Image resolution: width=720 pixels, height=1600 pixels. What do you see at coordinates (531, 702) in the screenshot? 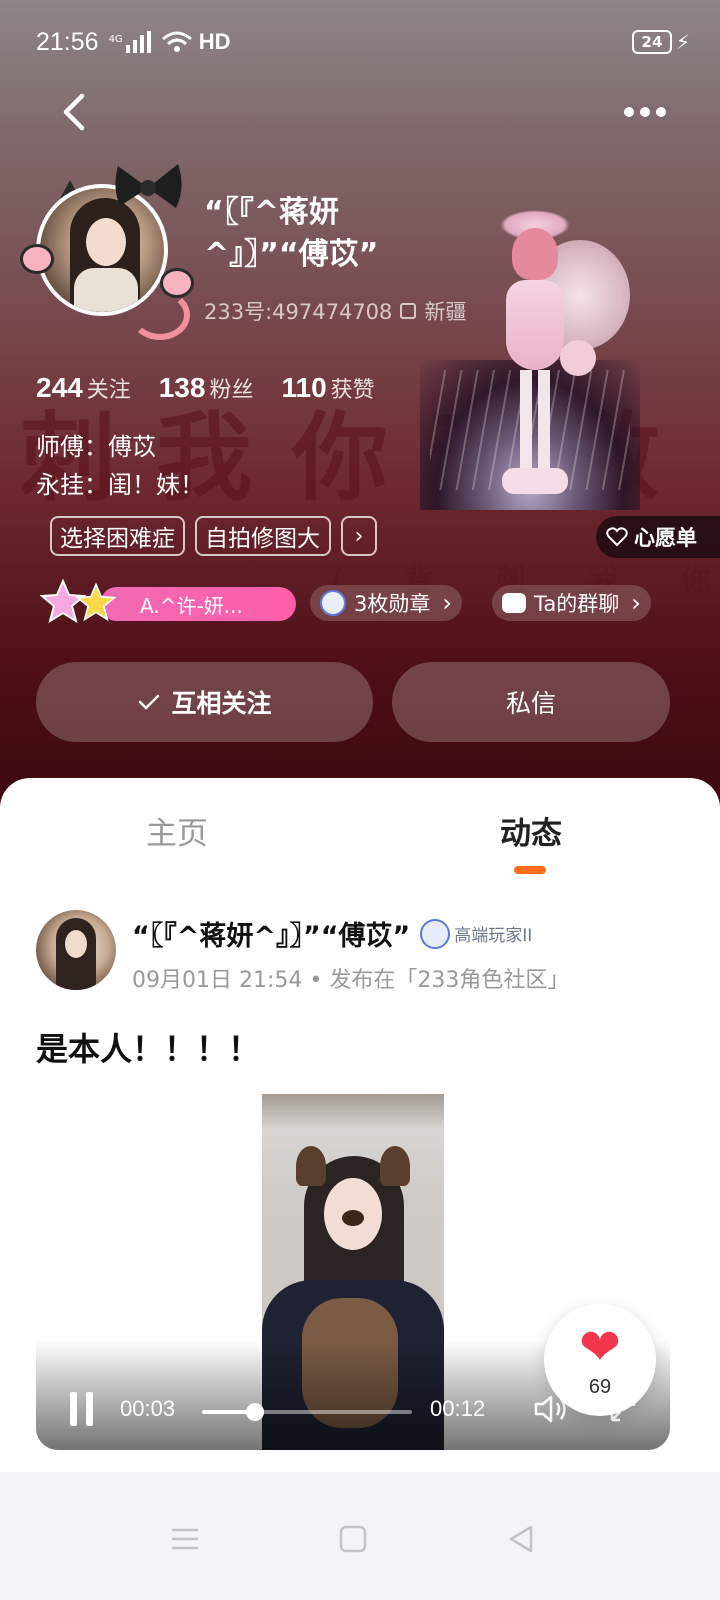
I see `message-button: 私信` at bounding box center [531, 702].